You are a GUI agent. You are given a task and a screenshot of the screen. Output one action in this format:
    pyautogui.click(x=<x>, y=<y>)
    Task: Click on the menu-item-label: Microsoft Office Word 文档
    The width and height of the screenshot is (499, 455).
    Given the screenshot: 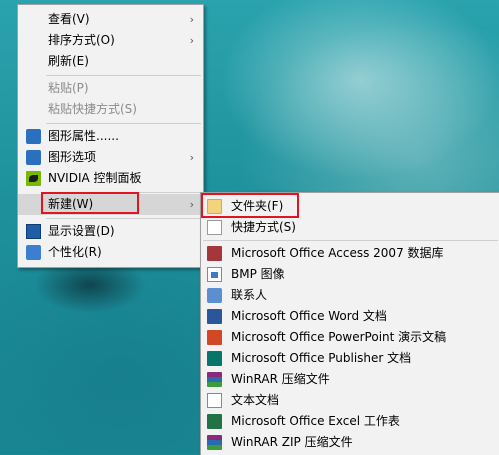 What is the action you would take?
    pyautogui.click(x=309, y=316)
    